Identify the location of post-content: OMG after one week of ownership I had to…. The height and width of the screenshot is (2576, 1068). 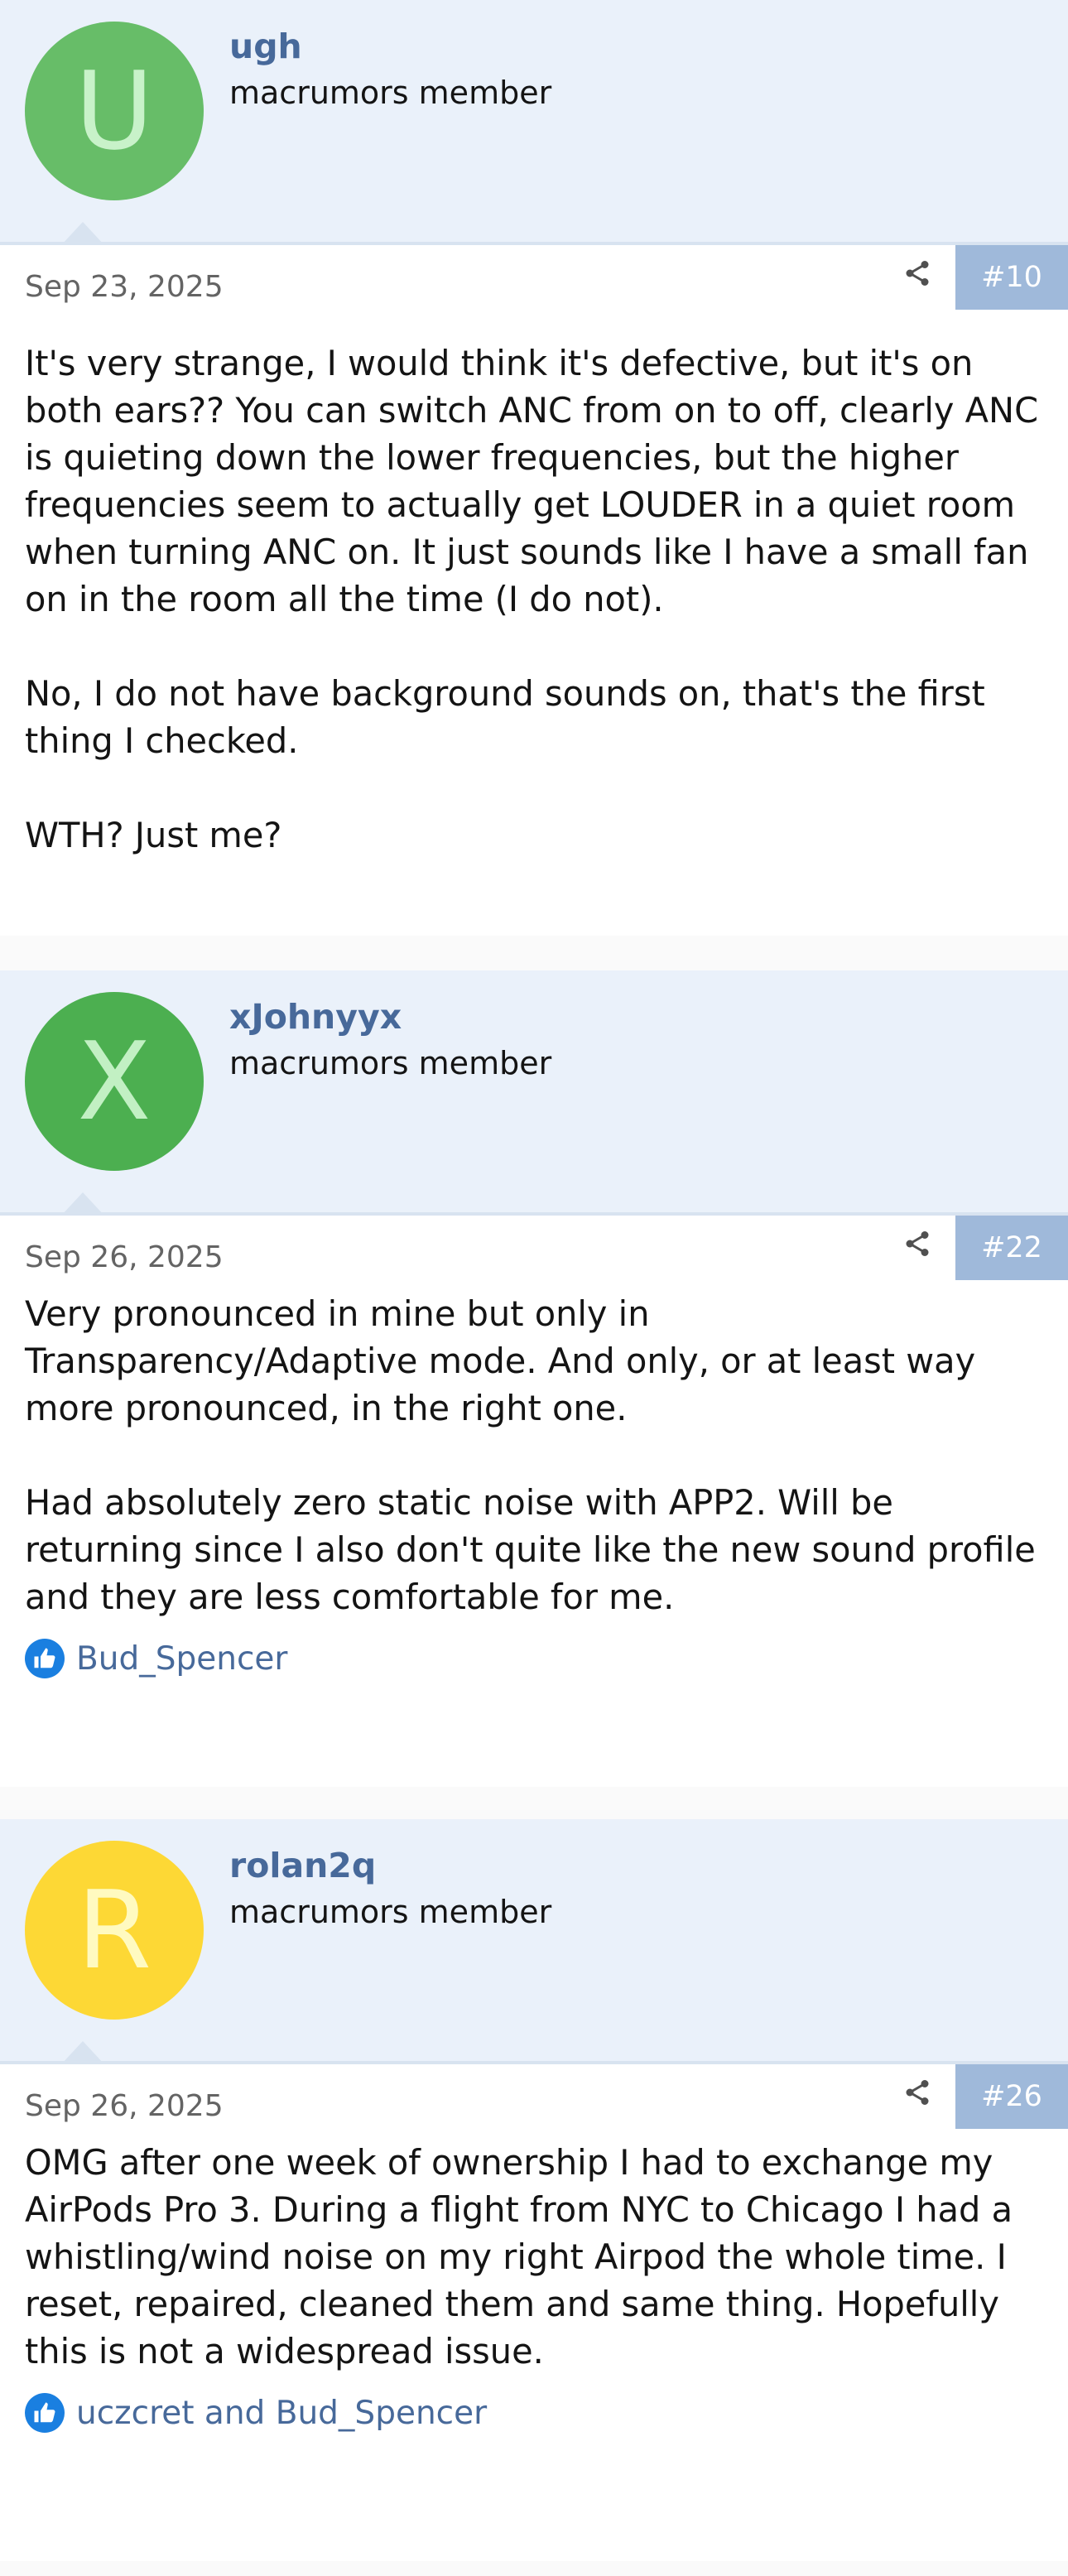
(534, 2253).